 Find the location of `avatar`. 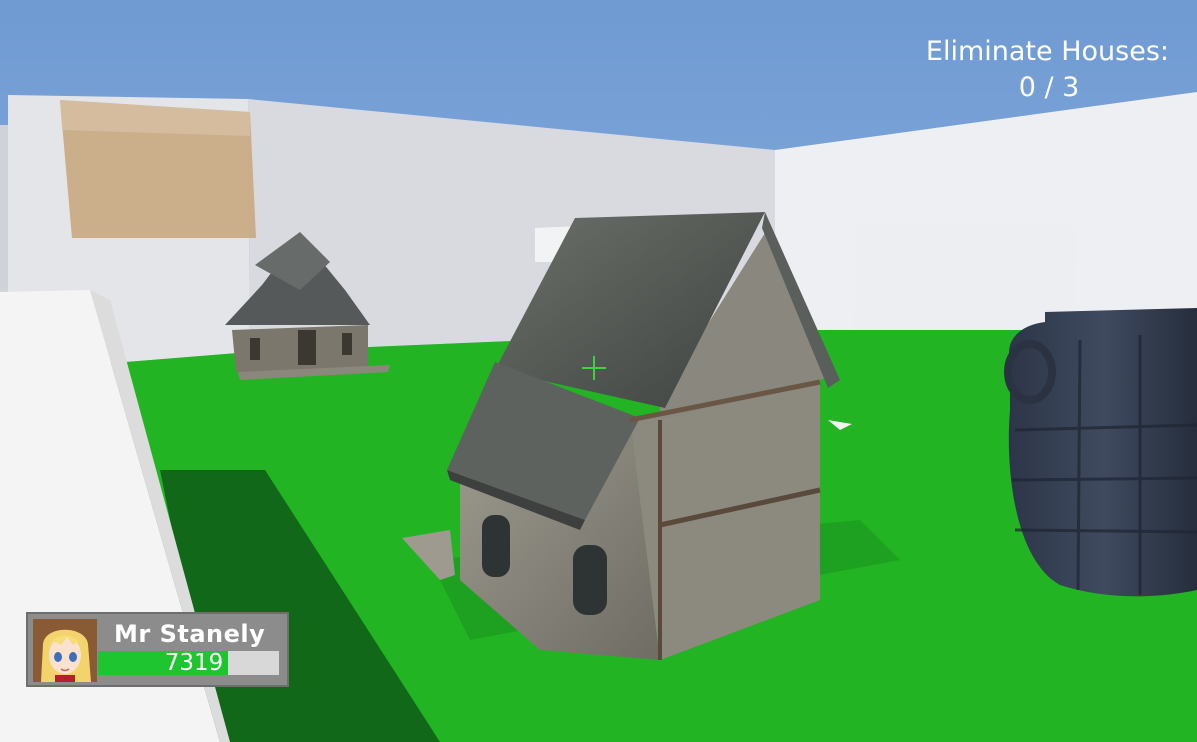

avatar is located at coordinates (65, 650).